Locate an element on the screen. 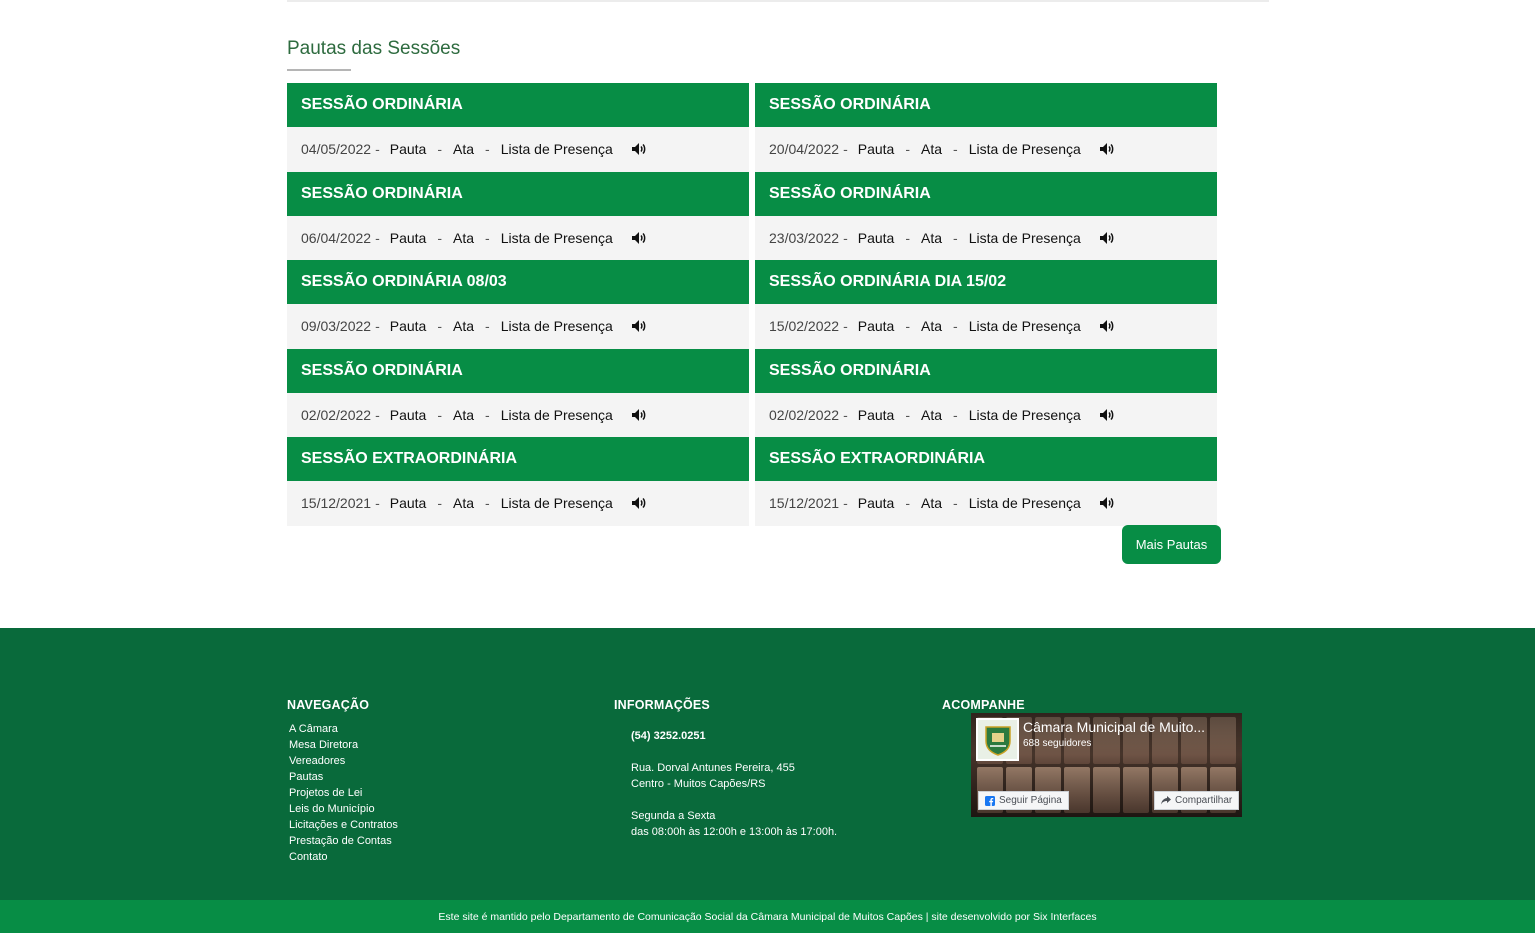 This screenshot has height=933, width=1535. session-title: SESSÃO ORDINÁRIA 08/03 is located at coordinates (518, 282).